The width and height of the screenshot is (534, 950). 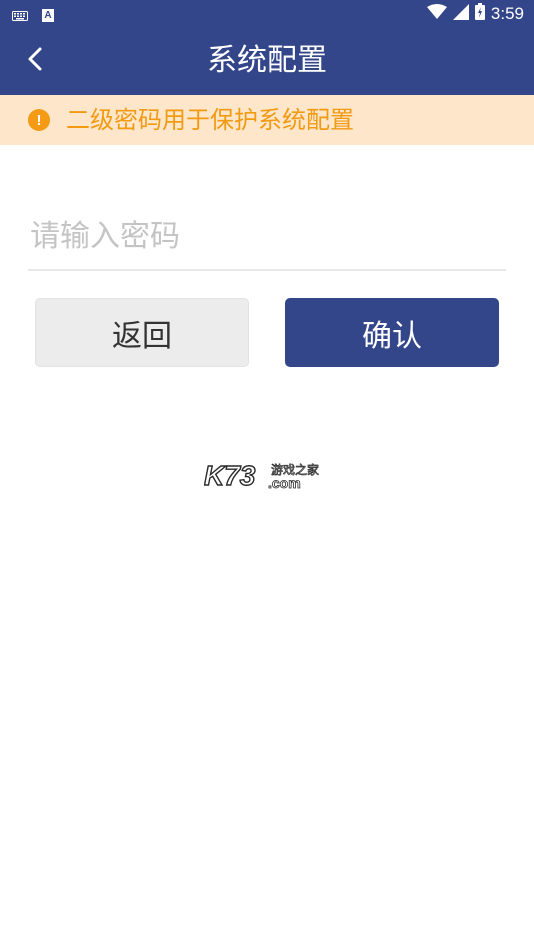 What do you see at coordinates (507, 13) in the screenshot?
I see `status-time: 3:59` at bounding box center [507, 13].